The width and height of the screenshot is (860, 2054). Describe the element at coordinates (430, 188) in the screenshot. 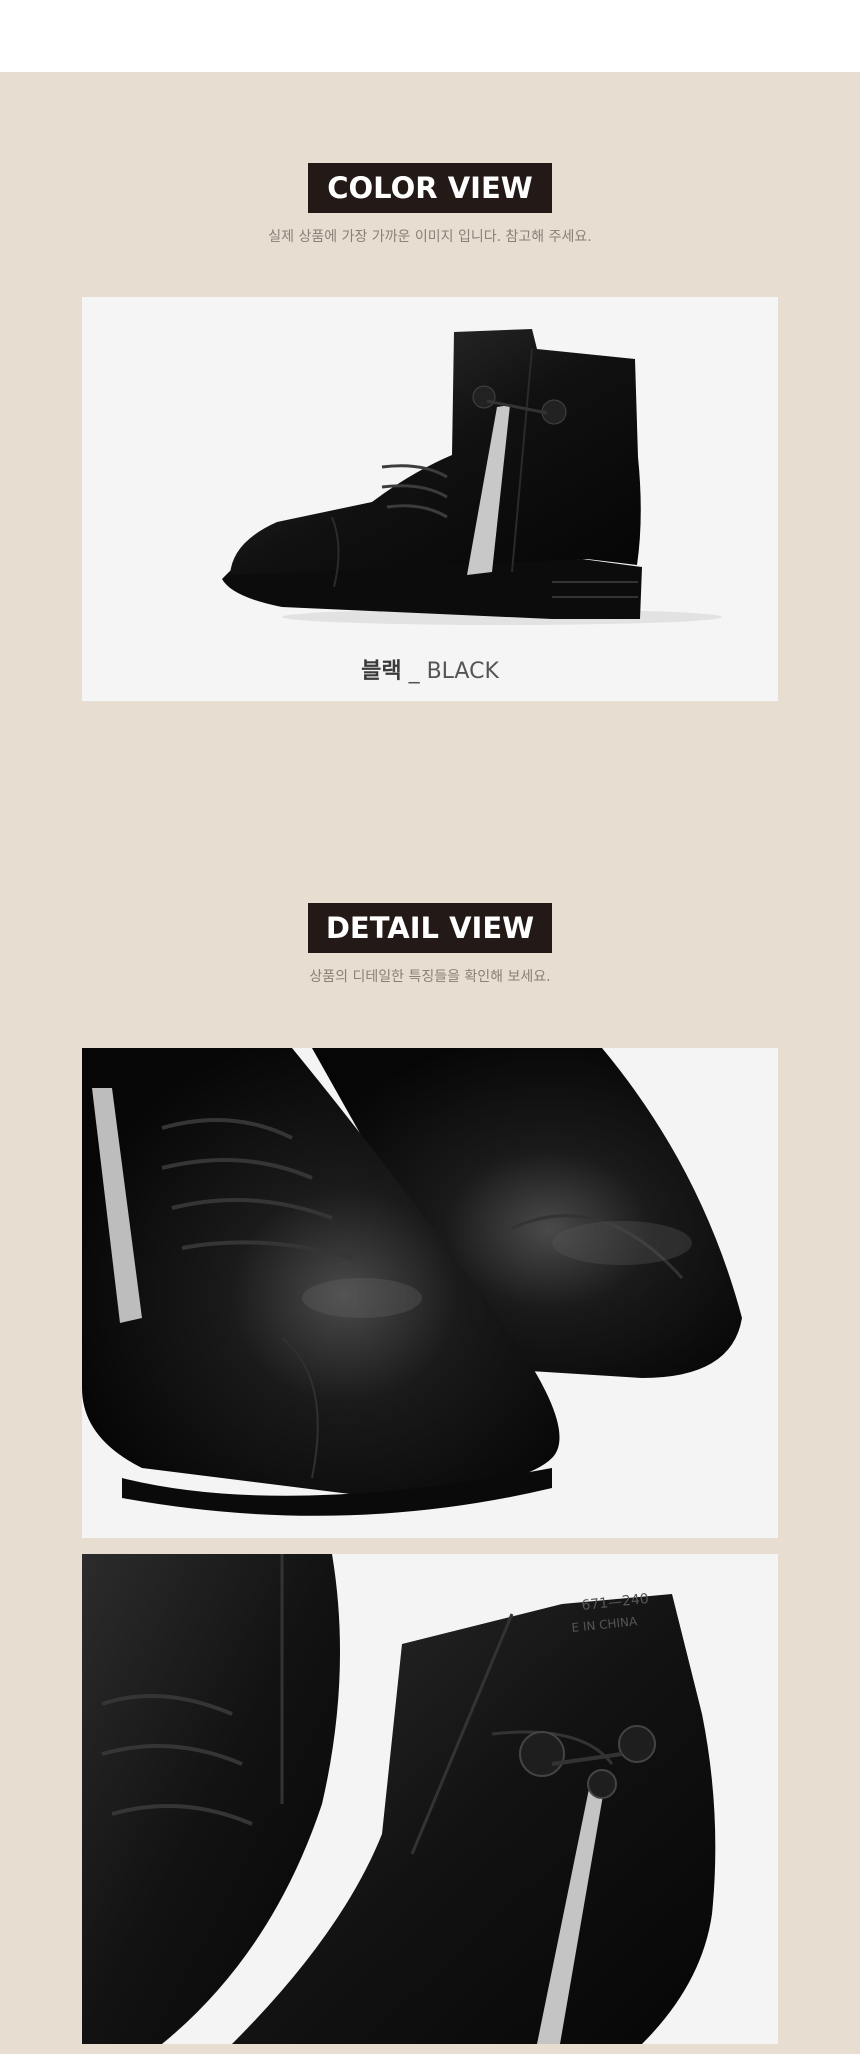

I see `color-view-title: COLOR VIEW` at that location.